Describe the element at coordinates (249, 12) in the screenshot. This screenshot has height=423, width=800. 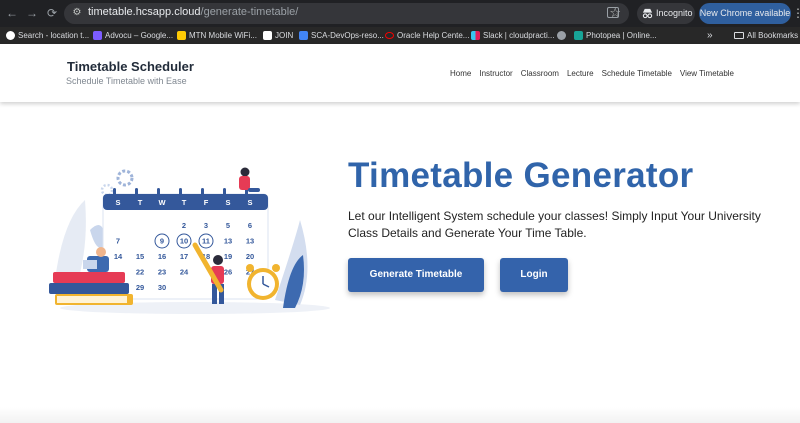
I see `url-path: /generate-timetable/` at that location.